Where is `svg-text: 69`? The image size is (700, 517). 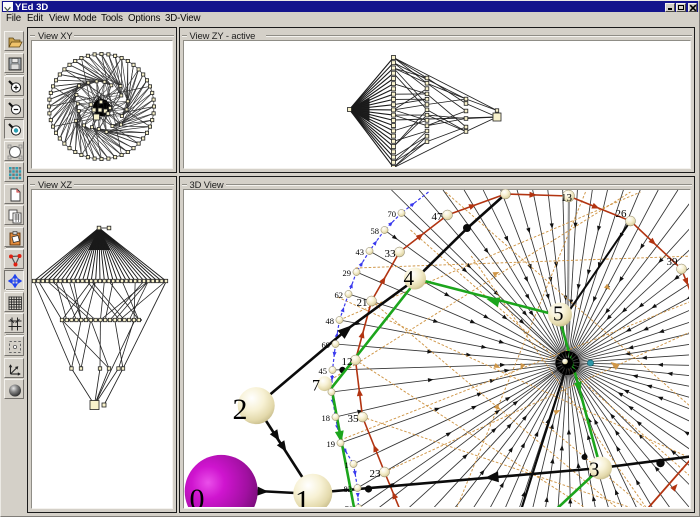 svg-text: 69 is located at coordinates (325, 345).